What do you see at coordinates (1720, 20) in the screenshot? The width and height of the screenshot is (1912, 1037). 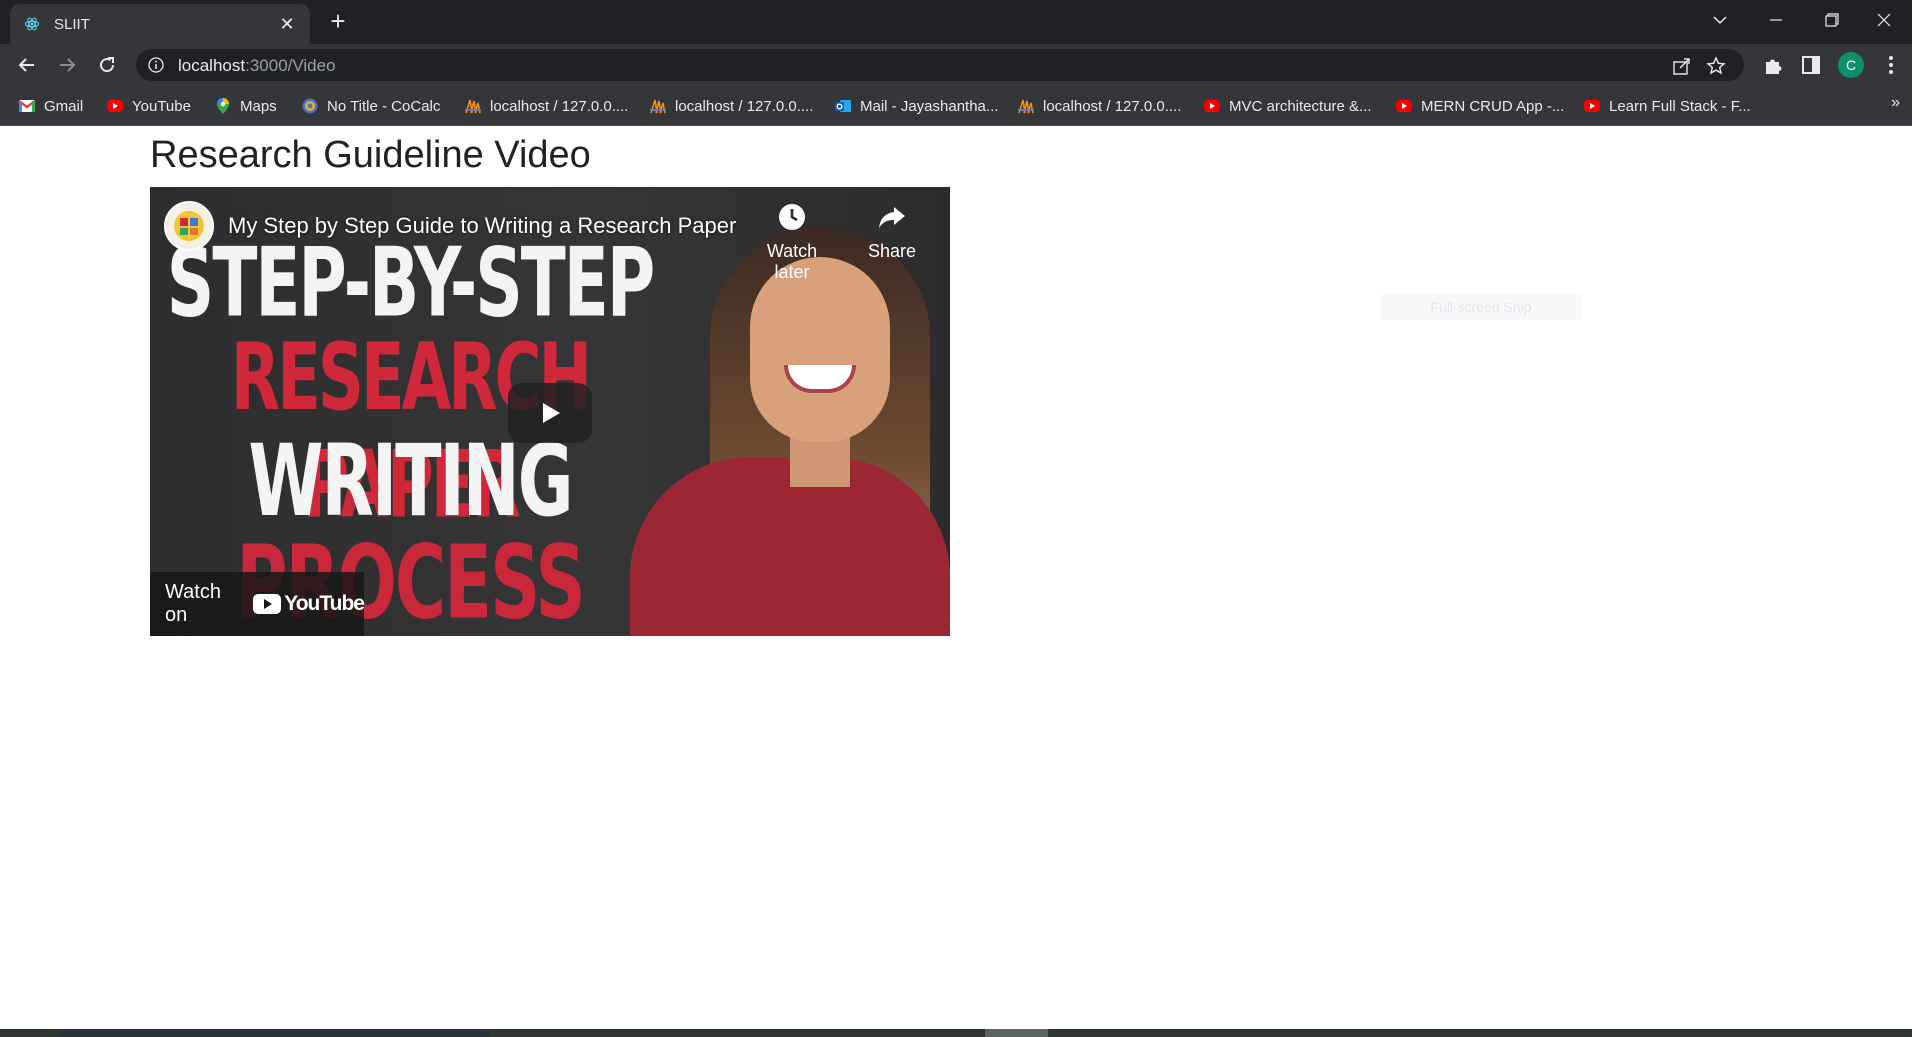 I see `tab-search-chevron-icon` at bounding box center [1720, 20].